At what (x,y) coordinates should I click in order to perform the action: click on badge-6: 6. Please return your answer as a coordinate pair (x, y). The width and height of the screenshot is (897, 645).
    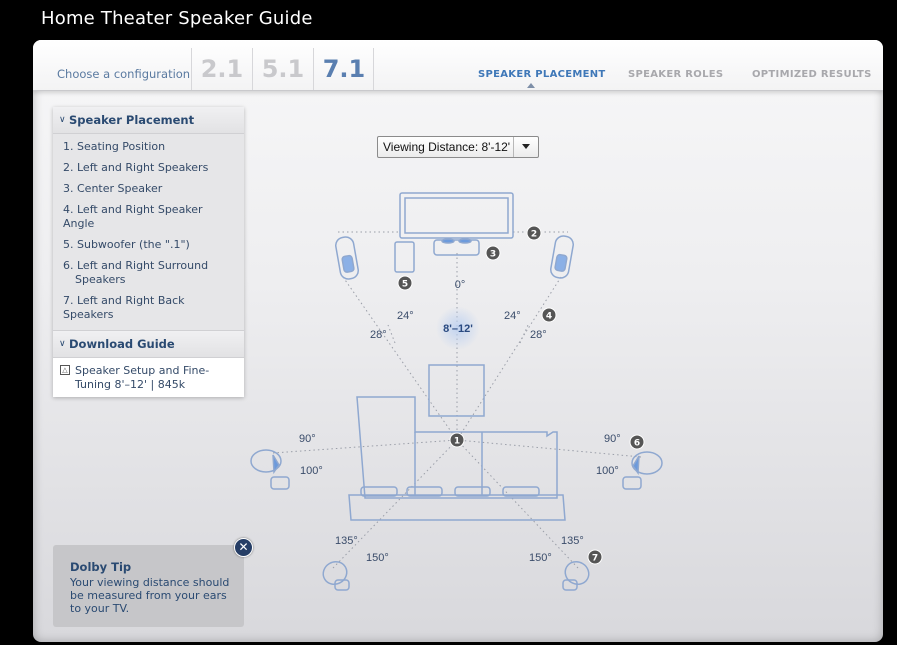
    Looking at the image, I should click on (637, 442).